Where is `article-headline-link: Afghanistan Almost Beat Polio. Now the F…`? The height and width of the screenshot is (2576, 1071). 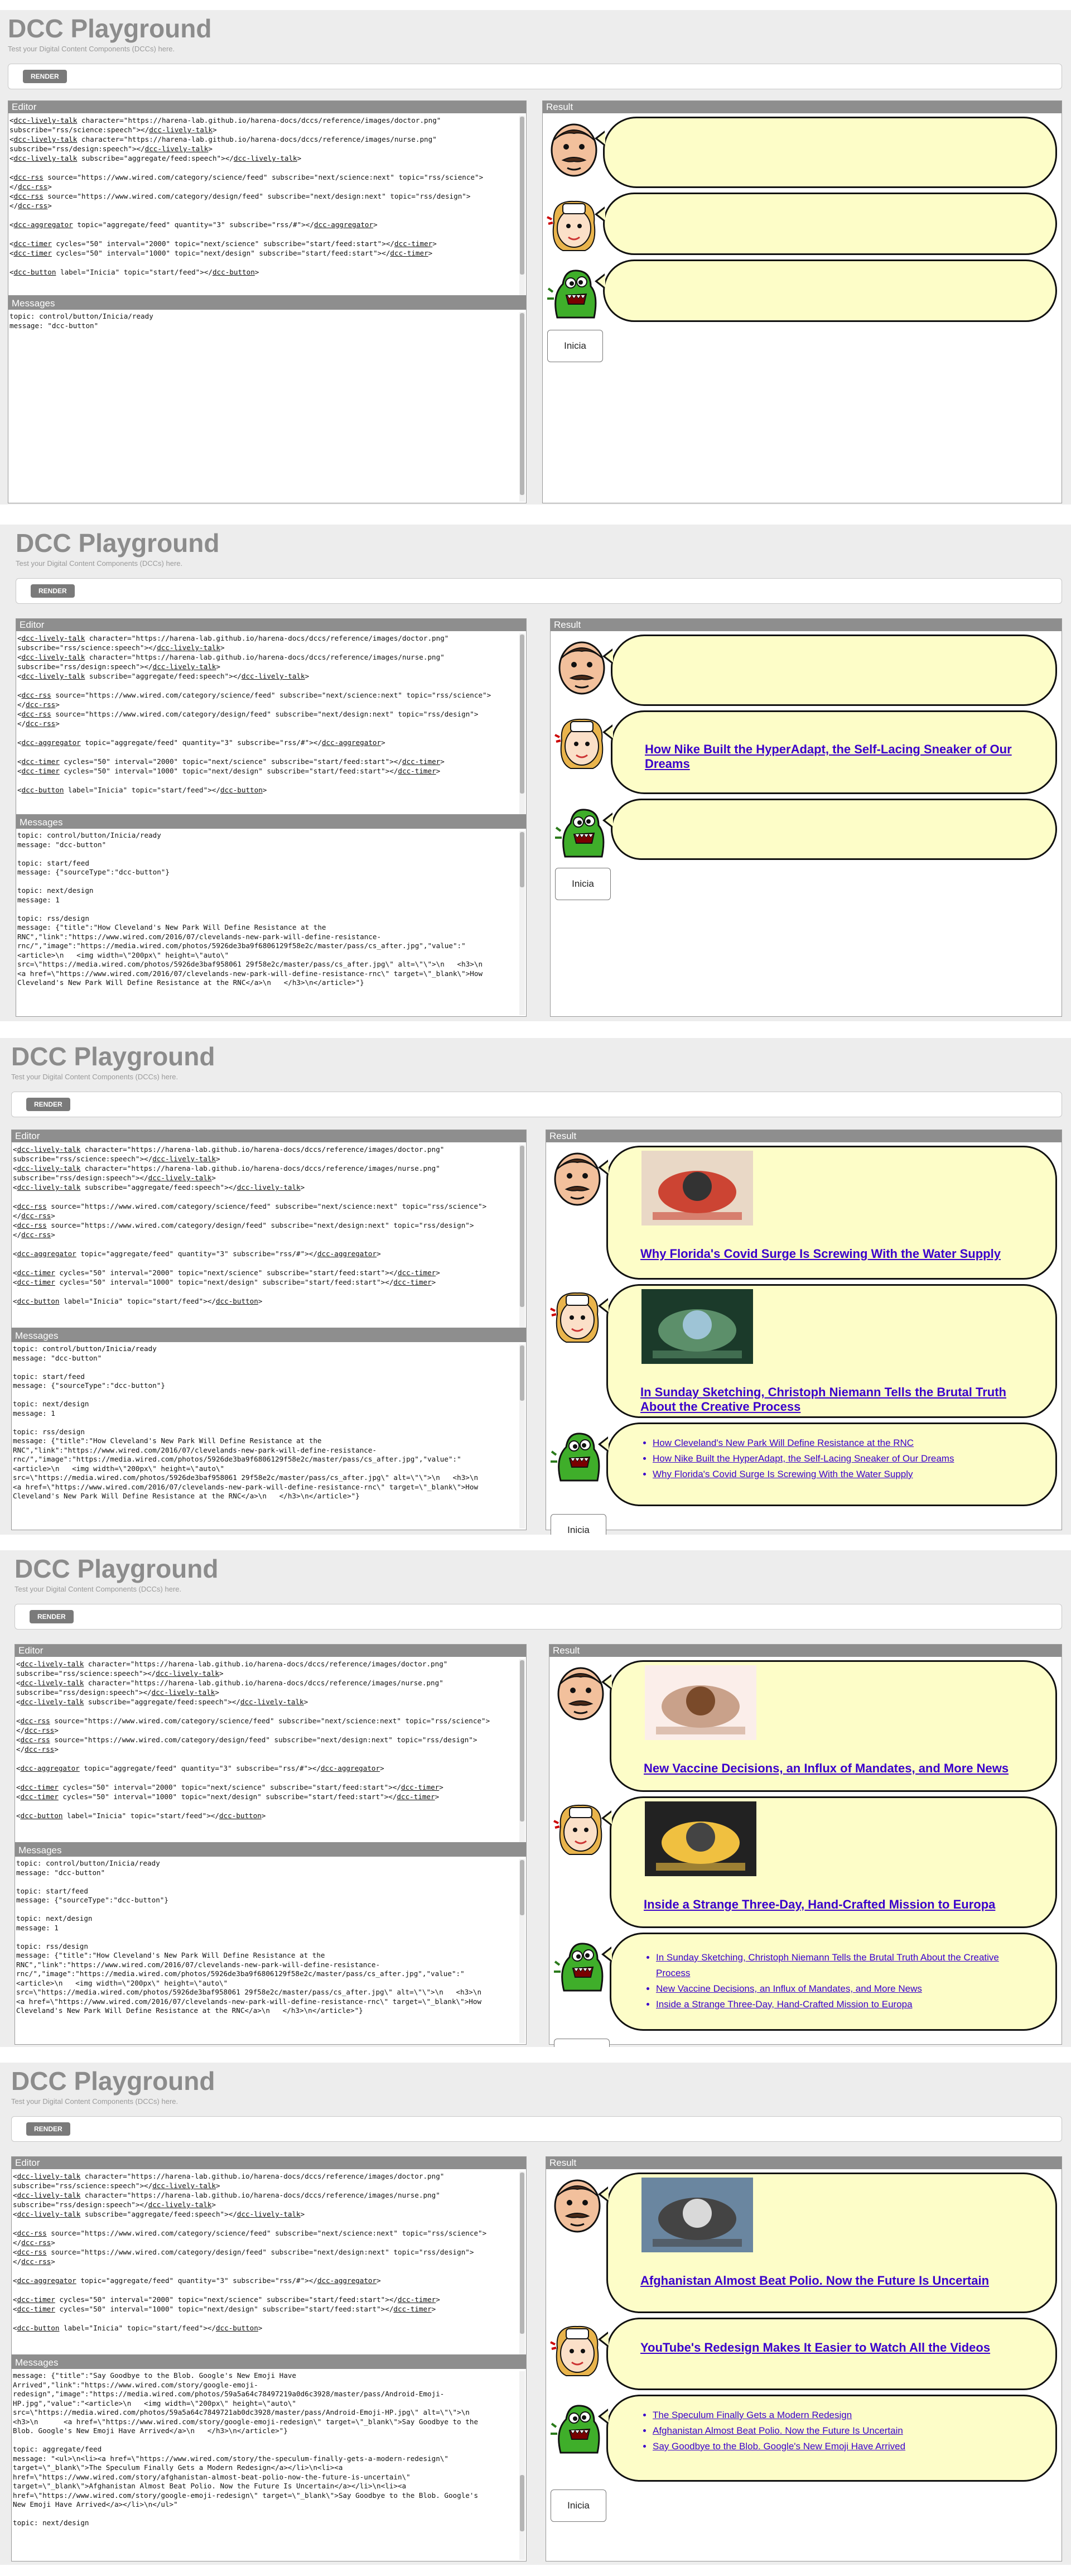 article-headline-link: Afghanistan Almost Beat Polio. Now the F… is located at coordinates (837, 2281).